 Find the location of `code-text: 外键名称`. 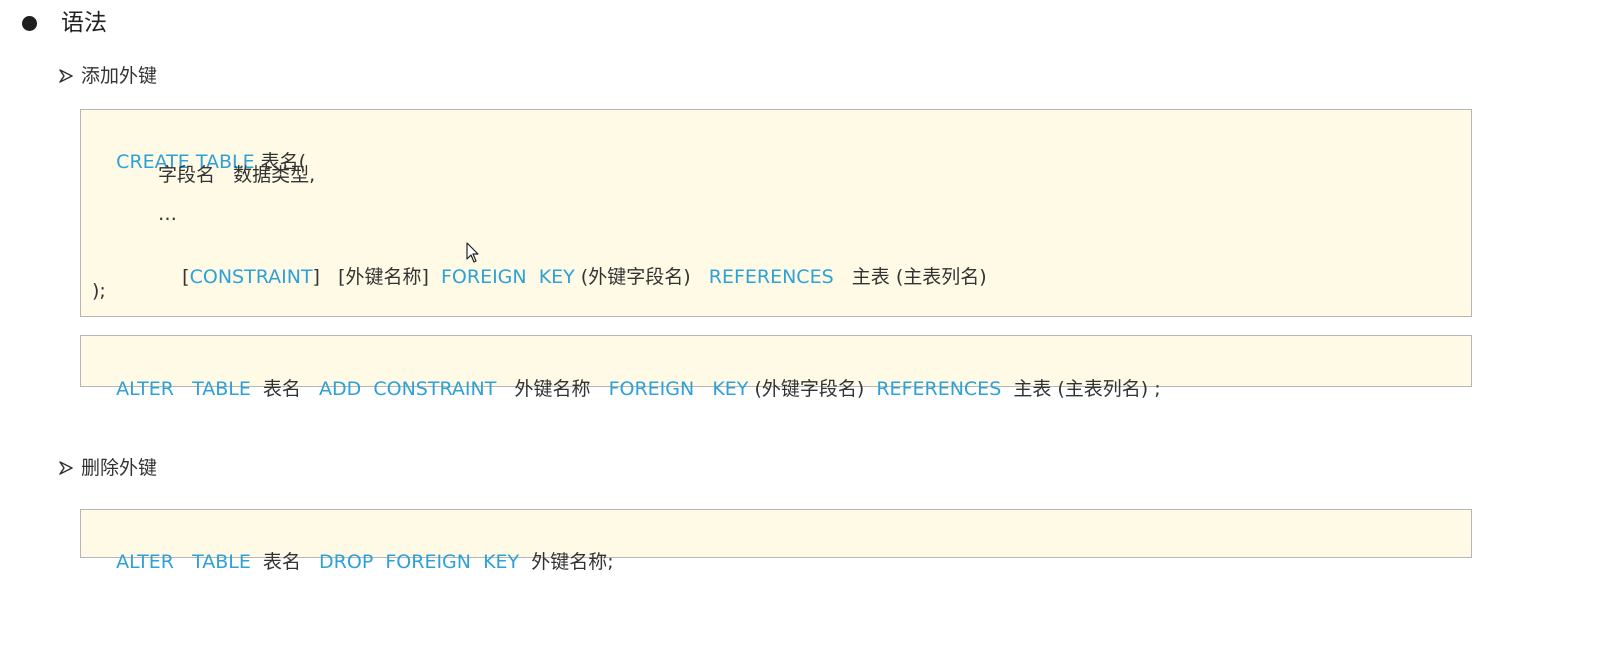

code-text: 外键名称 is located at coordinates (552, 389).